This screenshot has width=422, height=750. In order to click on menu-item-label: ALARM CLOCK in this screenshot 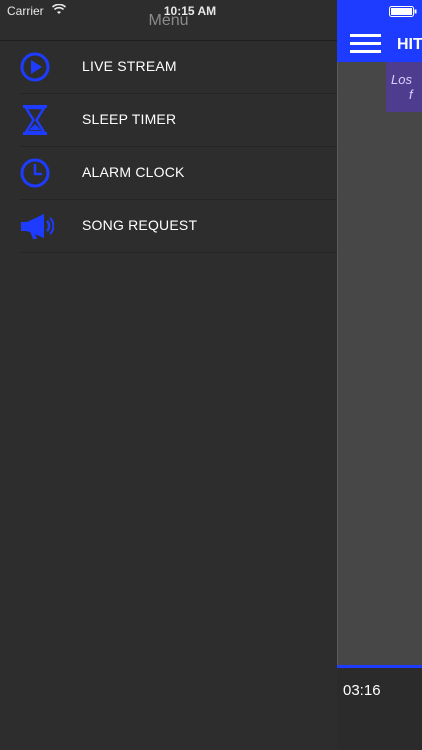, I will do `click(133, 172)`.